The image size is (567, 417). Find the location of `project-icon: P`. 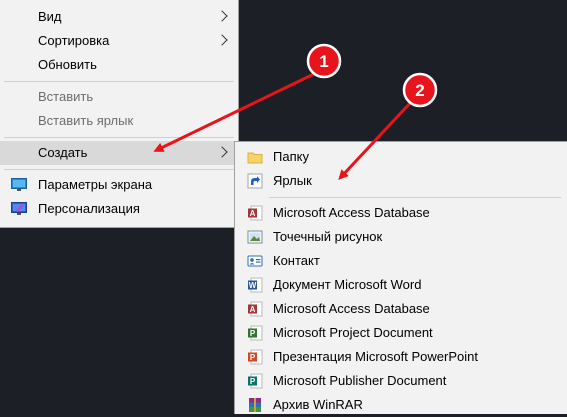

project-icon: P is located at coordinates (255, 333).